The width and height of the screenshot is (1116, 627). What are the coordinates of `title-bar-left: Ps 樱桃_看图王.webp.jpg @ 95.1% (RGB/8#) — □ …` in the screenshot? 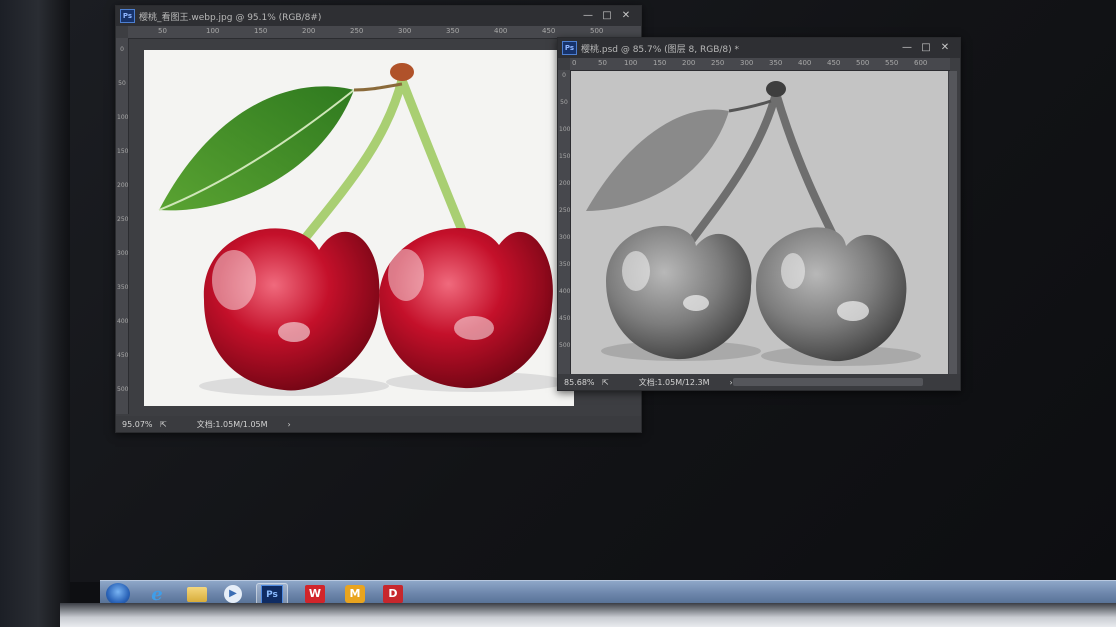 It's located at (378, 16).